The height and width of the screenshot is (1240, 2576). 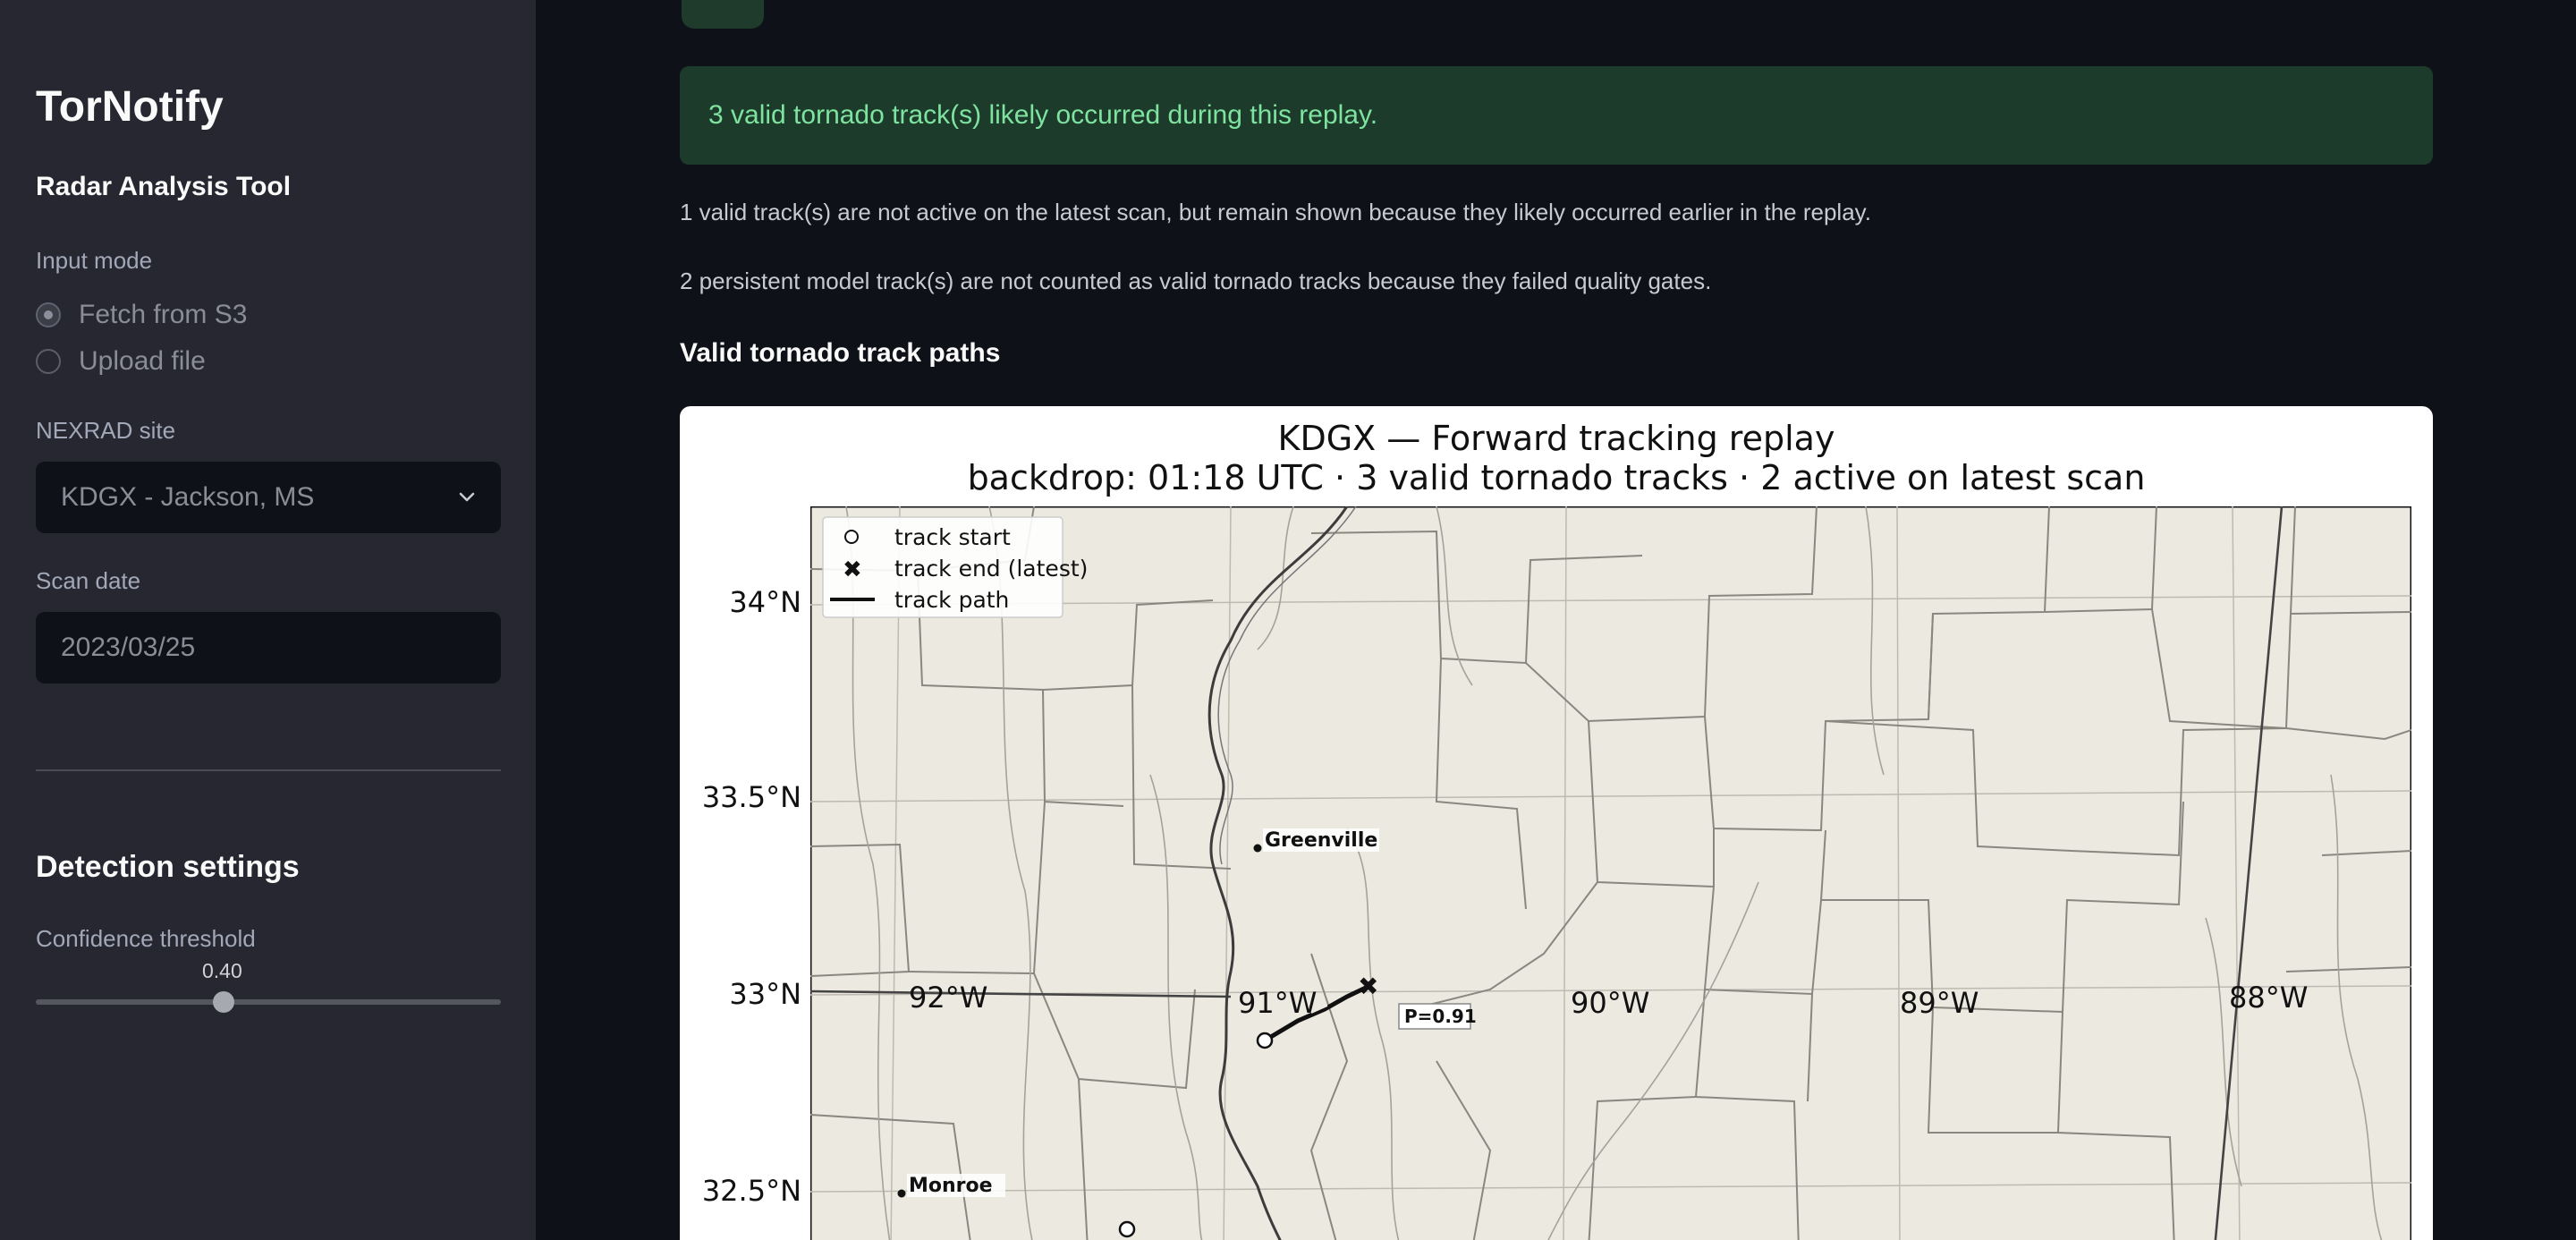 I want to click on track-end-marker: ✖, so click(x=1368, y=986).